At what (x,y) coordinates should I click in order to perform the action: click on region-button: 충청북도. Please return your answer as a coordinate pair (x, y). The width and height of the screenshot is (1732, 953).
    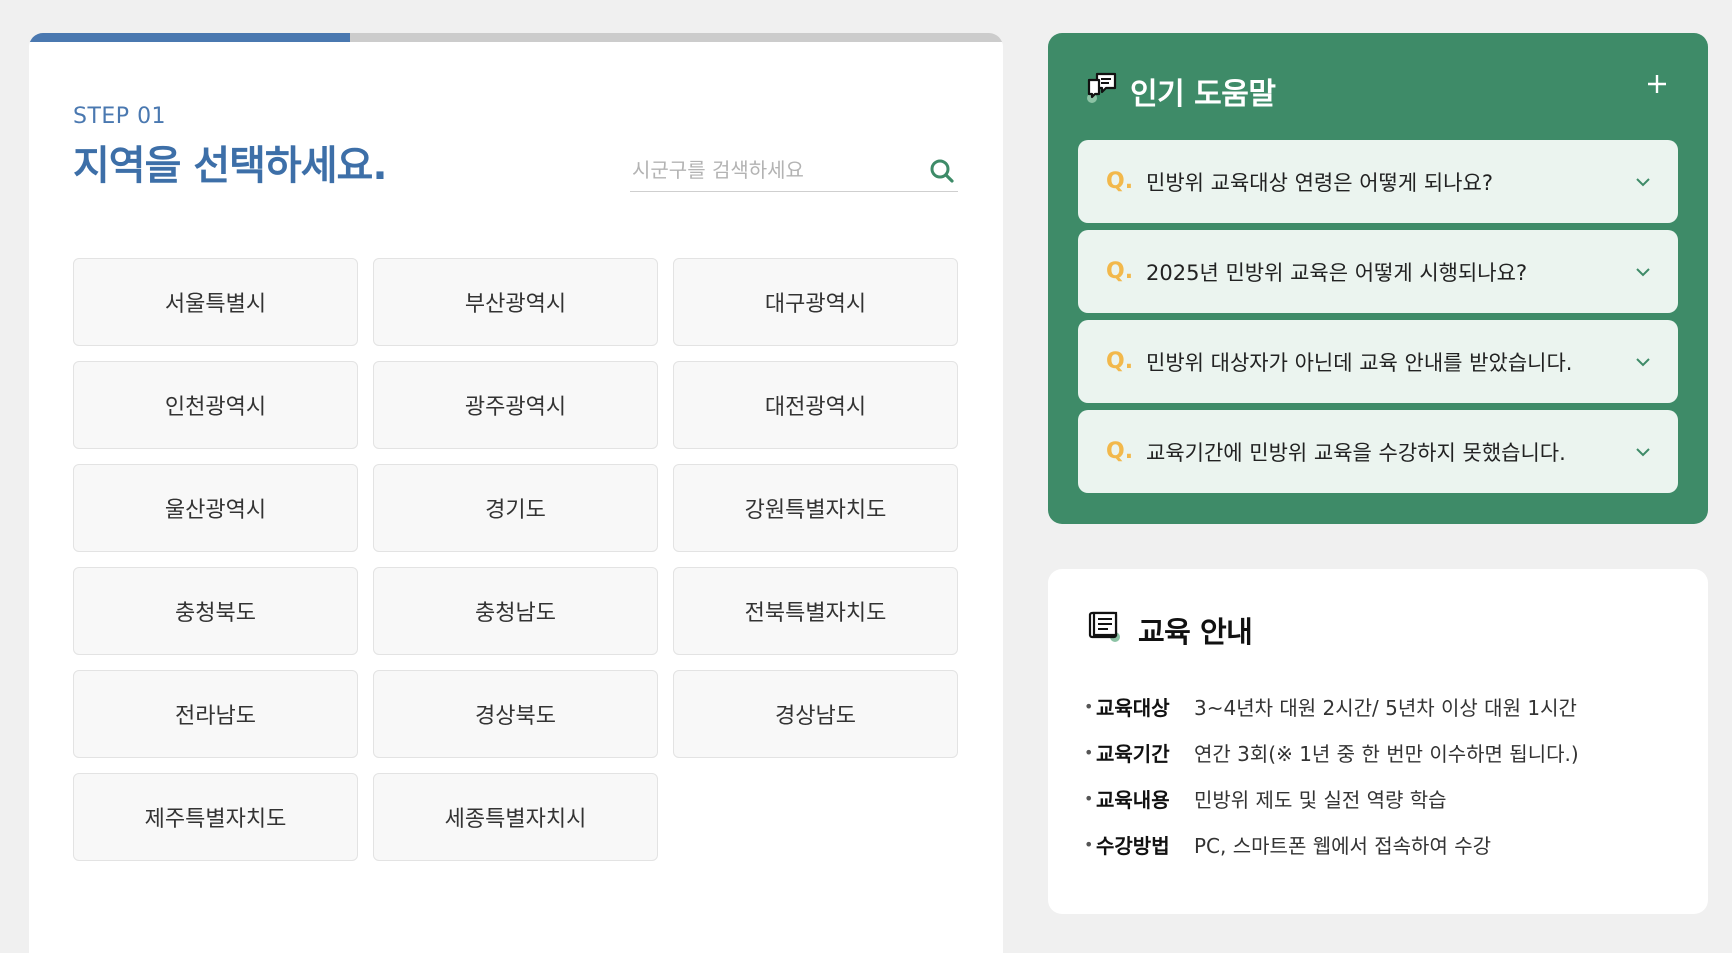
    Looking at the image, I should click on (215, 611).